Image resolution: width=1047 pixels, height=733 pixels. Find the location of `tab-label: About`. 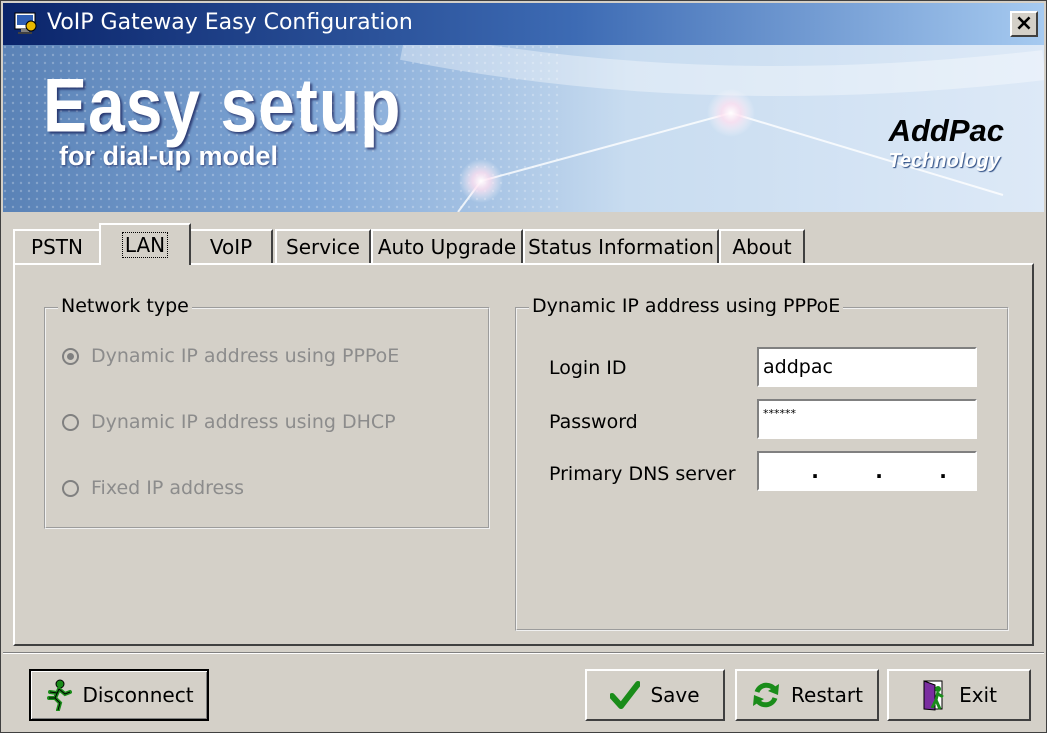

tab-label: About is located at coordinates (762, 247).